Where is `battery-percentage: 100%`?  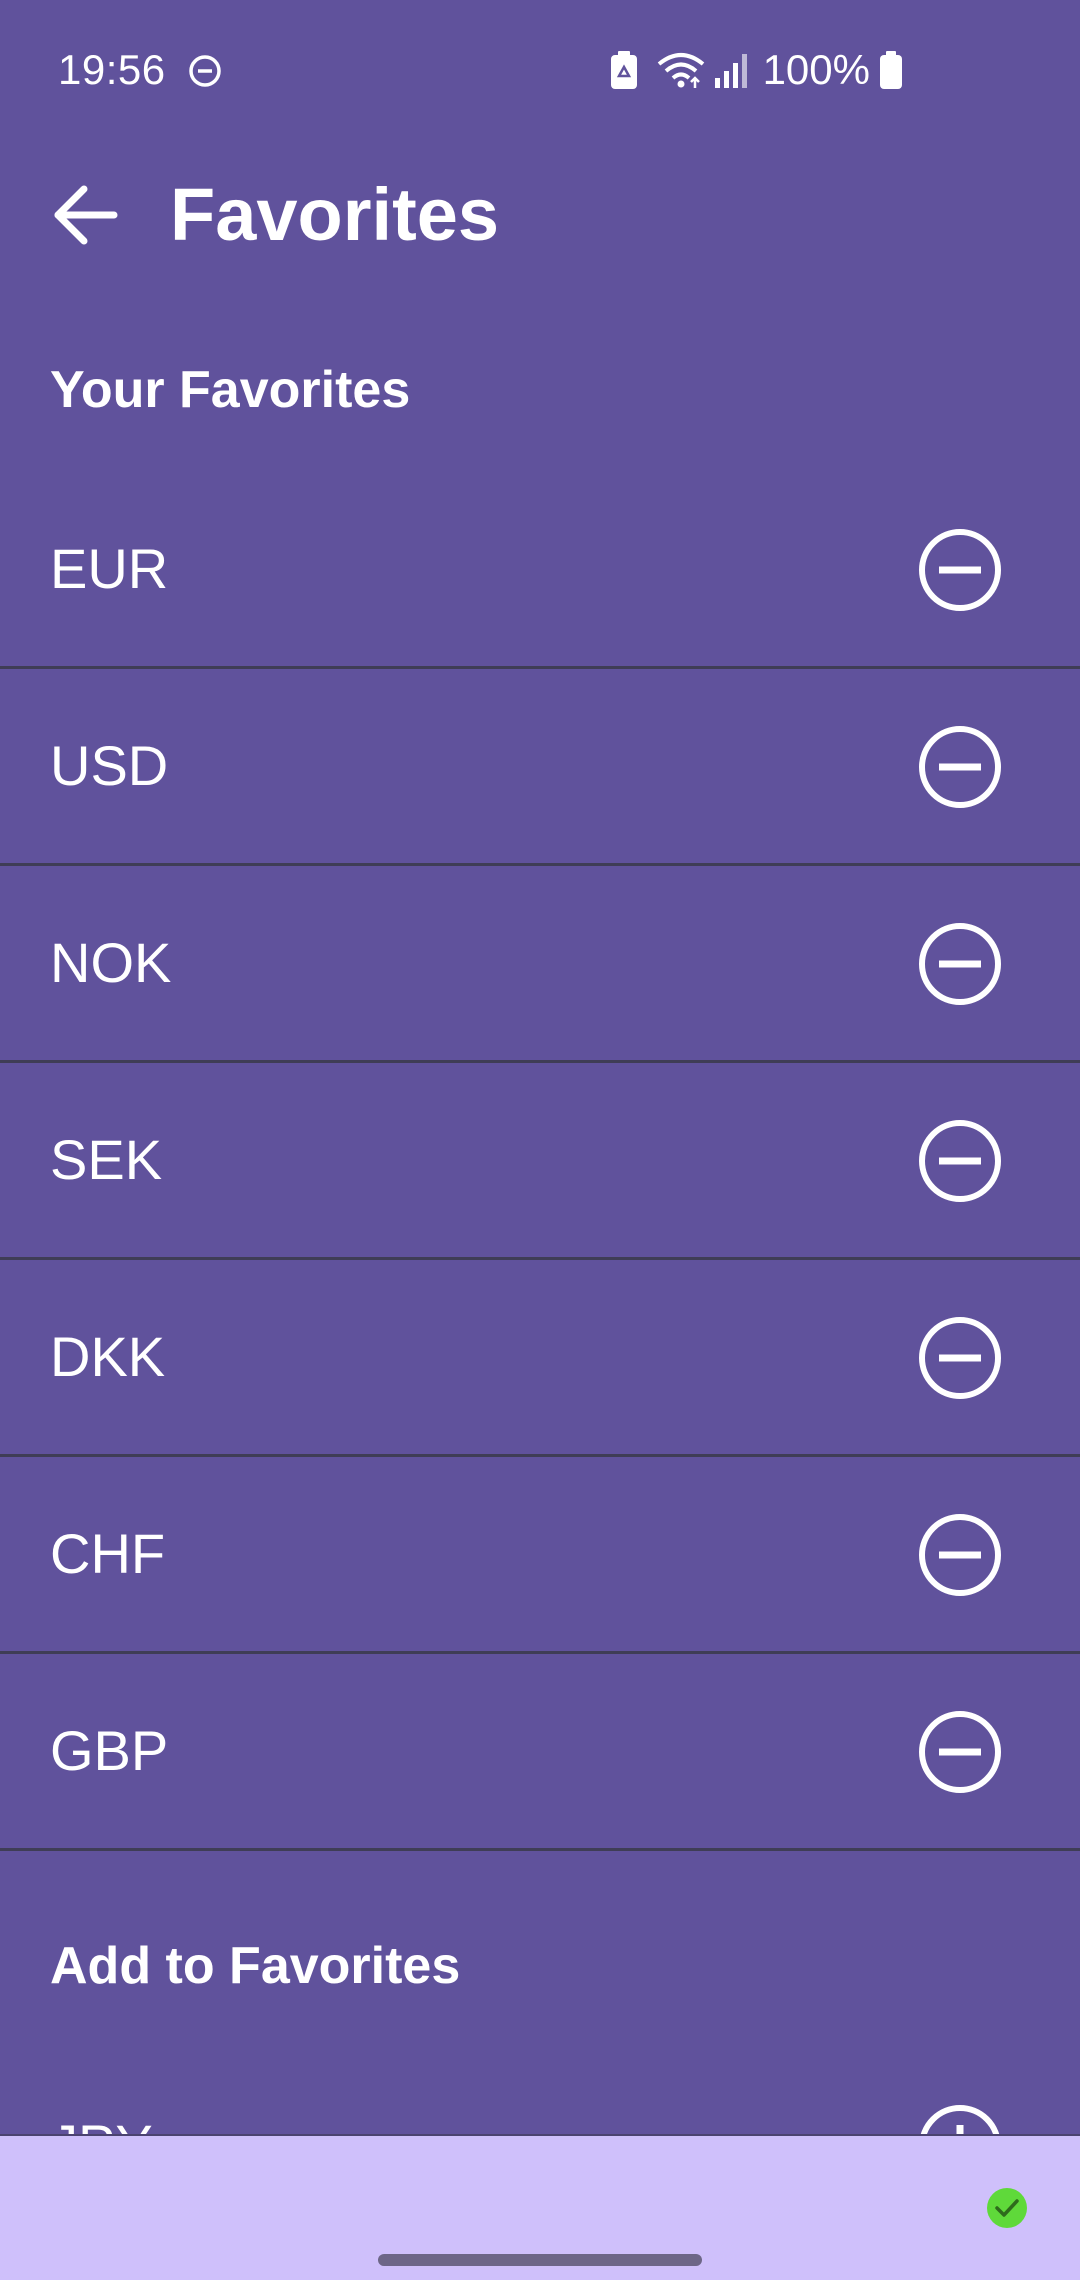 battery-percentage: 100% is located at coordinates (816, 69).